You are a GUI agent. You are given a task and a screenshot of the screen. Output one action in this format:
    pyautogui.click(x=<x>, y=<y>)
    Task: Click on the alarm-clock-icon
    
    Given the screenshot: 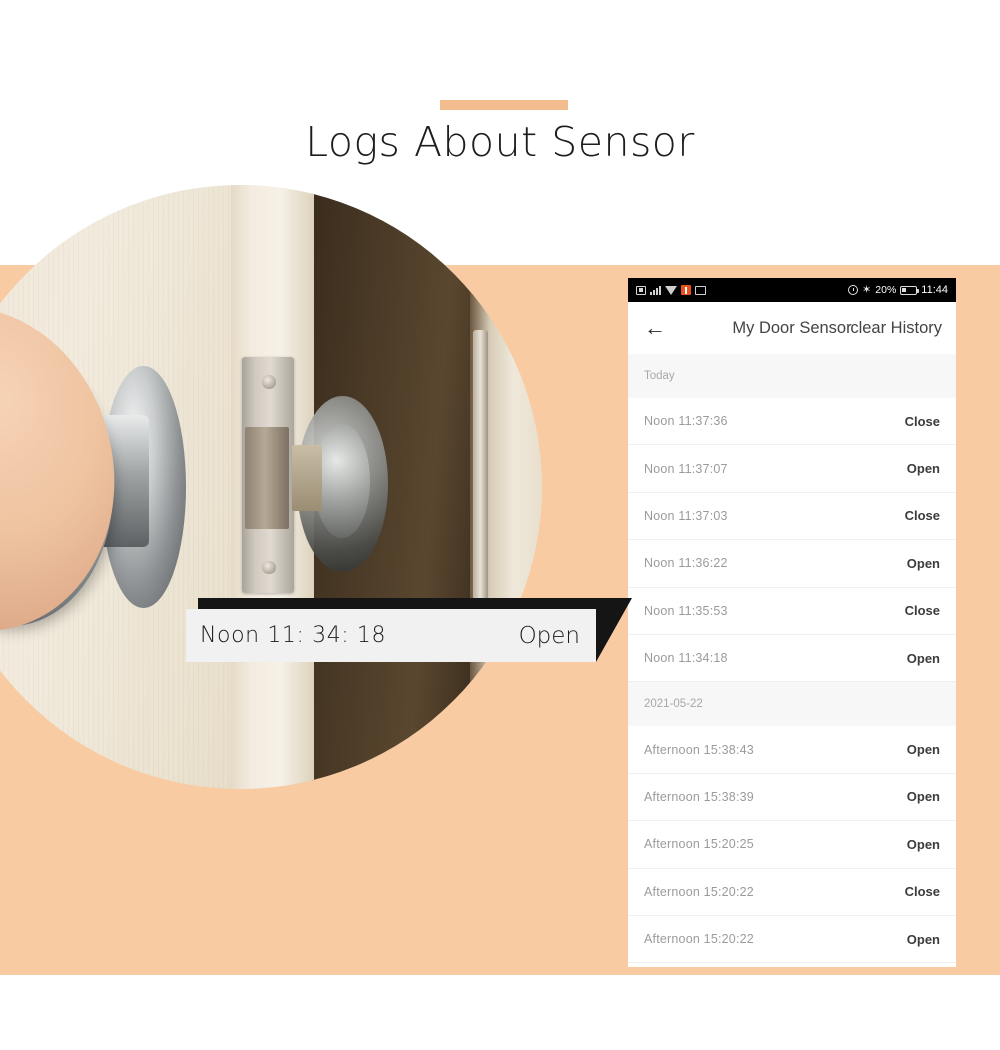 What is the action you would take?
    pyautogui.click(x=853, y=290)
    